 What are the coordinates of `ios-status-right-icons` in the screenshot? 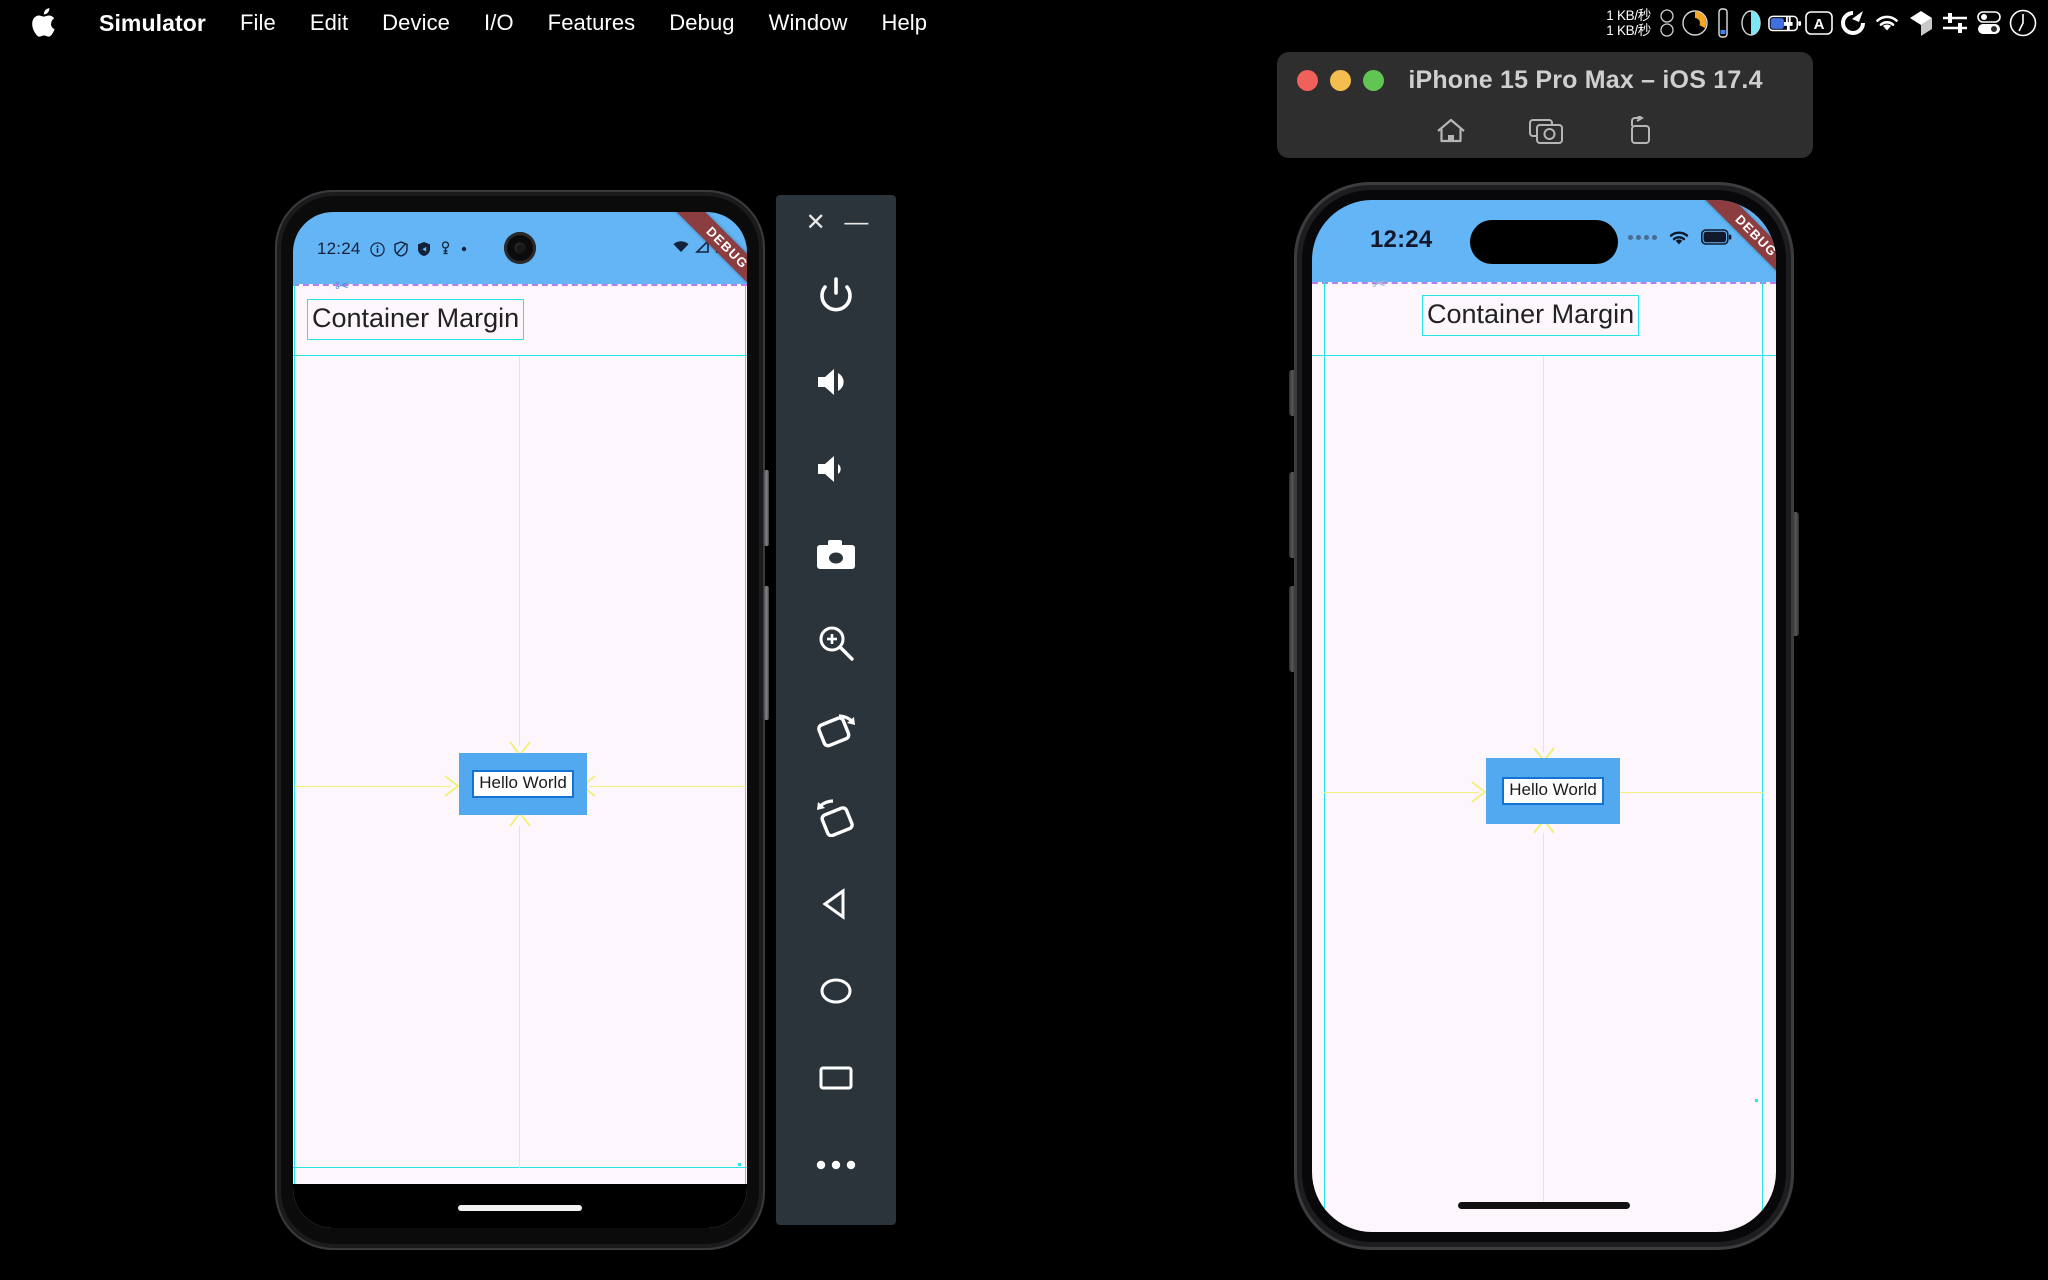 It's located at (1680, 237).